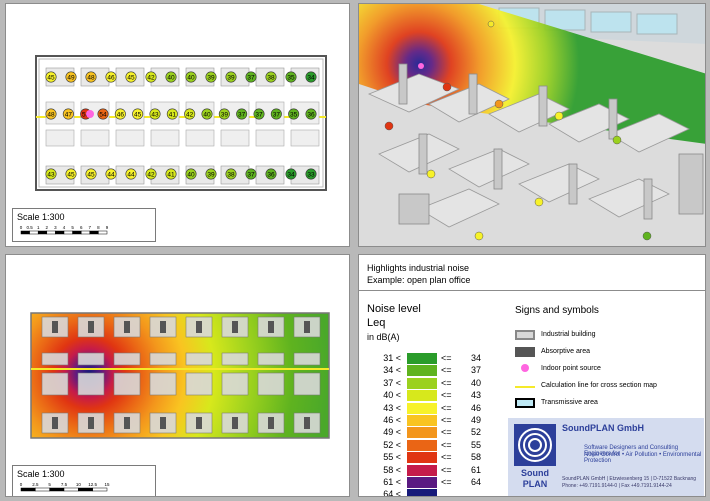 This screenshot has width=710, height=501. I want to click on scale-tick: 6, so click(81, 227).